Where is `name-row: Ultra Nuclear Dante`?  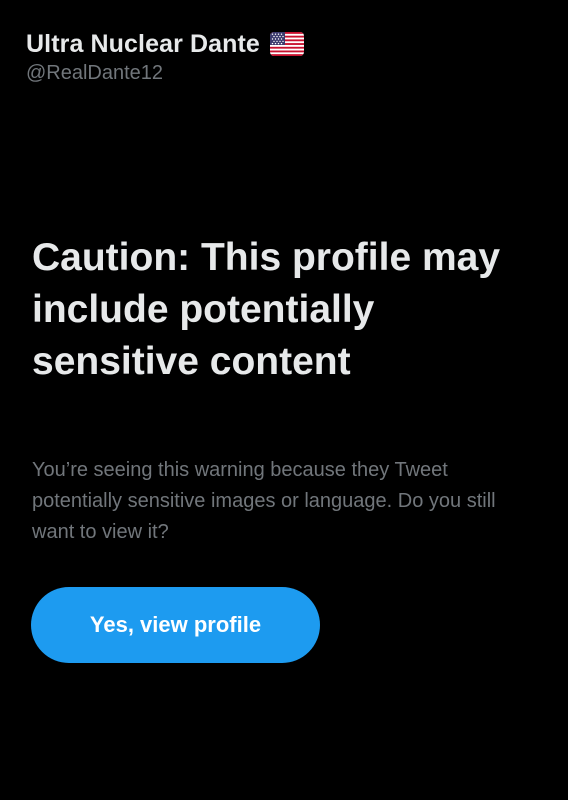
name-row: Ultra Nuclear Dante is located at coordinates (286, 44).